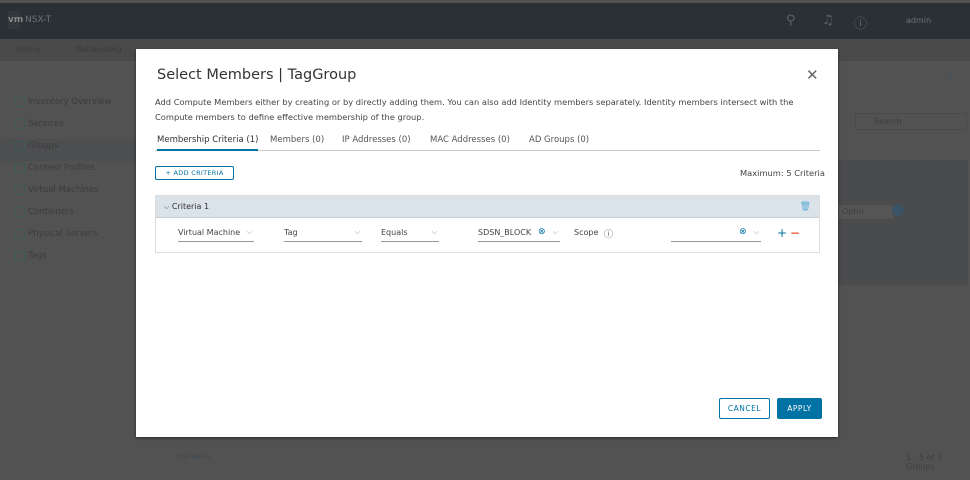  What do you see at coordinates (782, 173) in the screenshot?
I see `maximum-criteria: Maximum: 5 Criteria` at bounding box center [782, 173].